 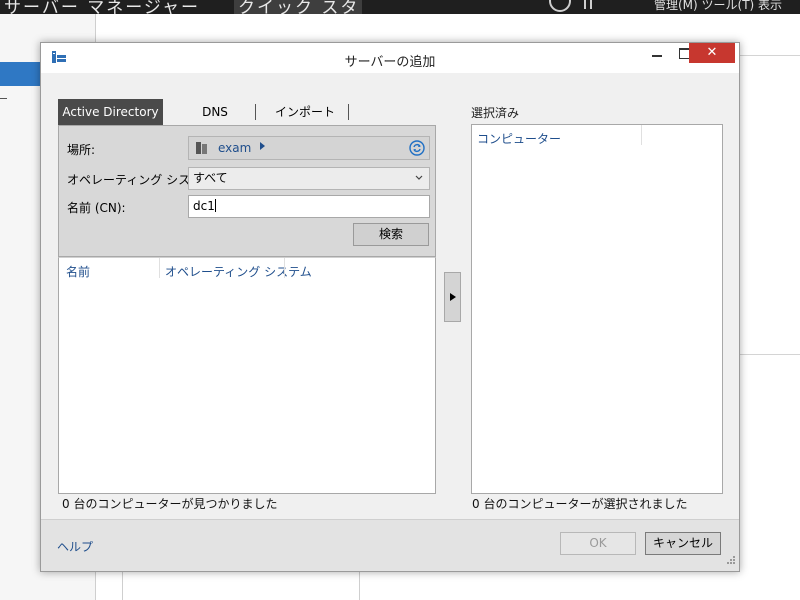 I want to click on background-right-panel, so click(x=770, y=205).